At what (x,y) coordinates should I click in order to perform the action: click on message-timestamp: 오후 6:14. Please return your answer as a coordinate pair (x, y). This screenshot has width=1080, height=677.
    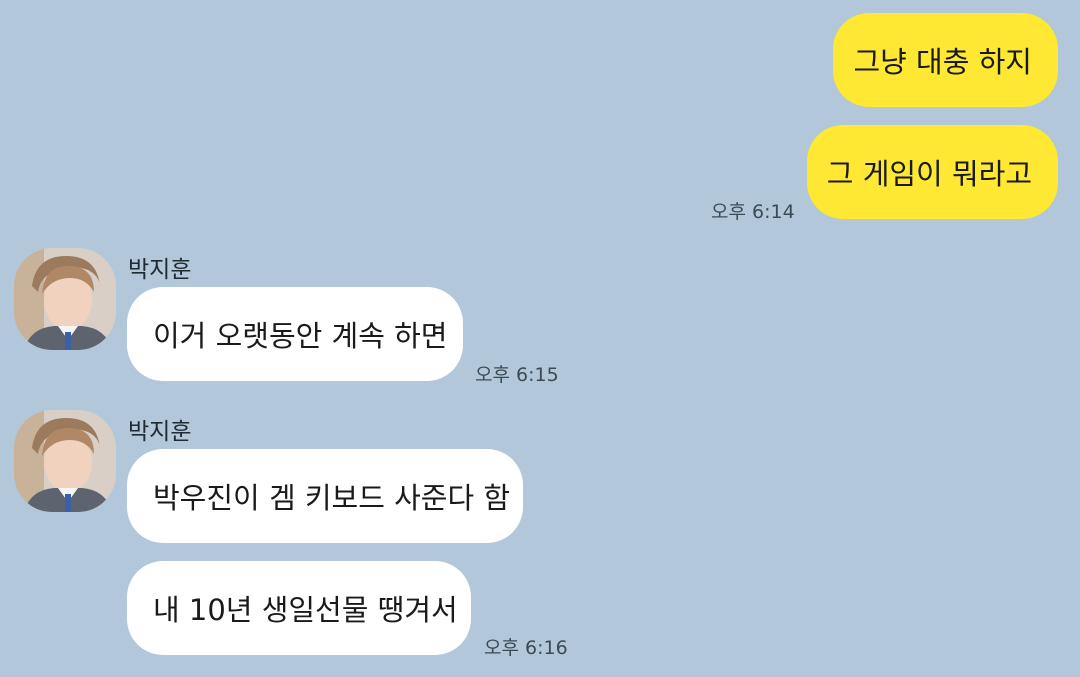
    Looking at the image, I should click on (753, 212).